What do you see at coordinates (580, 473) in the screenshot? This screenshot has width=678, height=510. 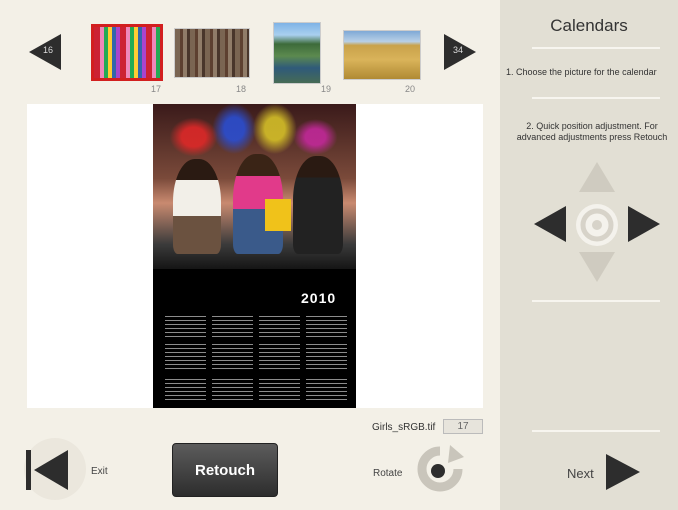 I see `next-label: Next` at bounding box center [580, 473].